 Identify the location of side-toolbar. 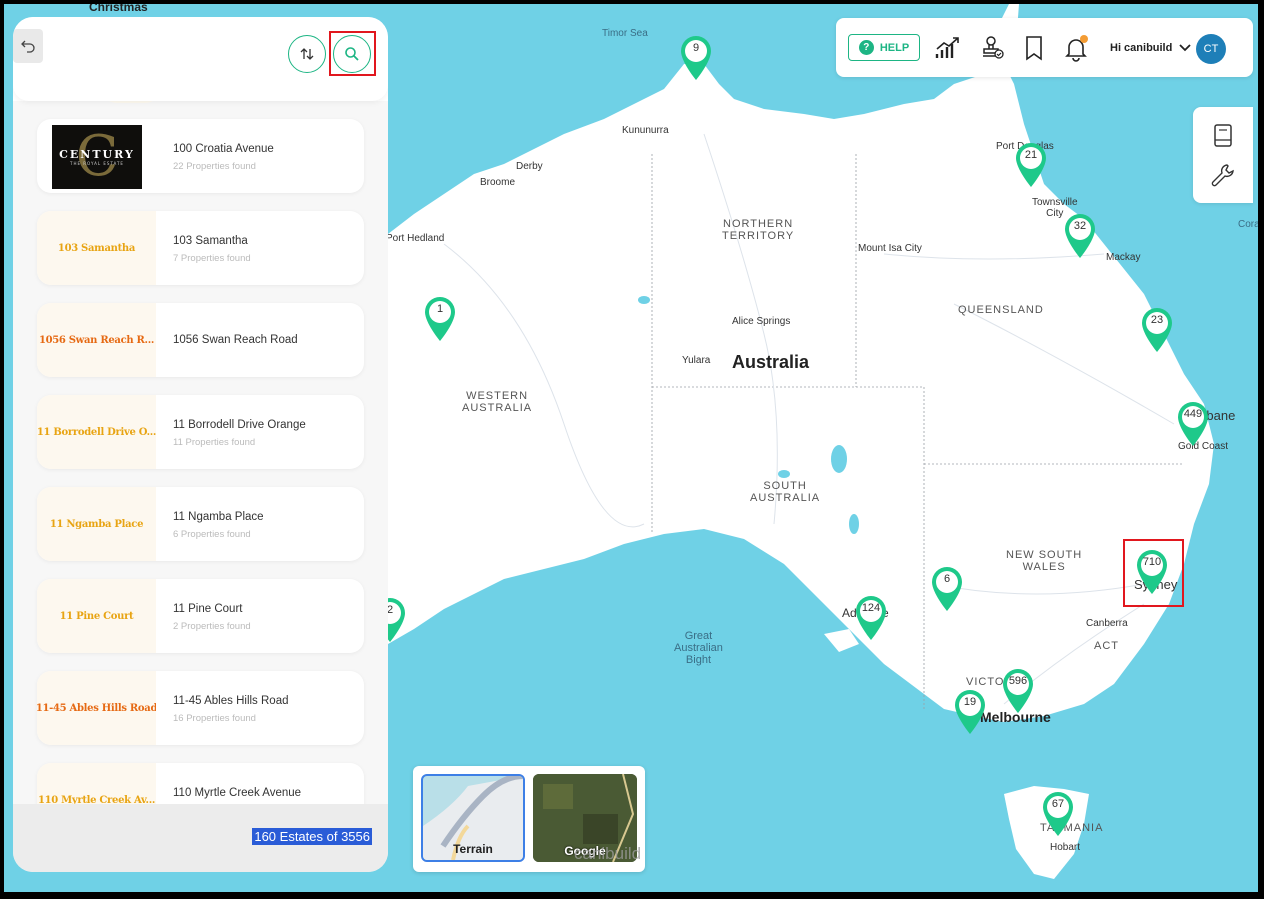
(1223, 155).